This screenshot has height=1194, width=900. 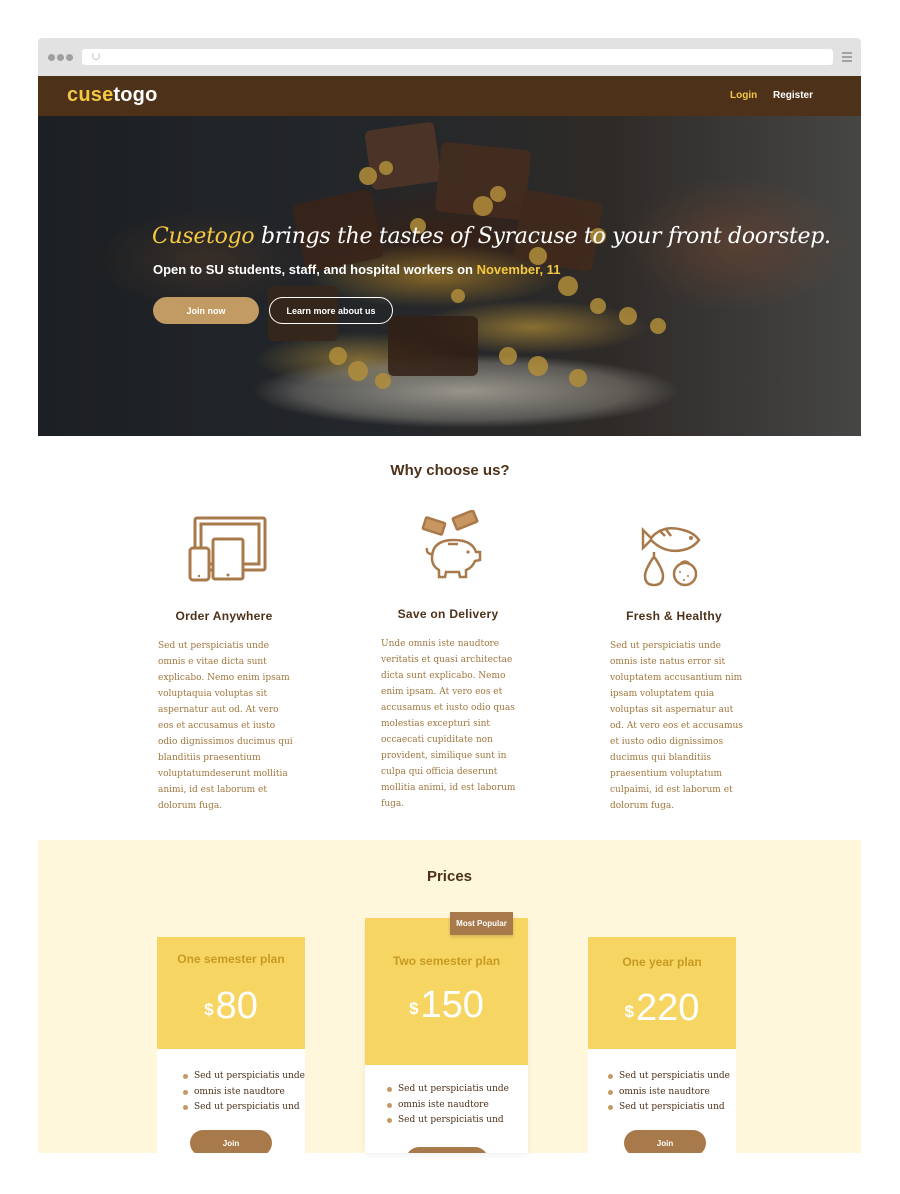 I want to click on plan-price: $80, so click(x=231, y=1006).